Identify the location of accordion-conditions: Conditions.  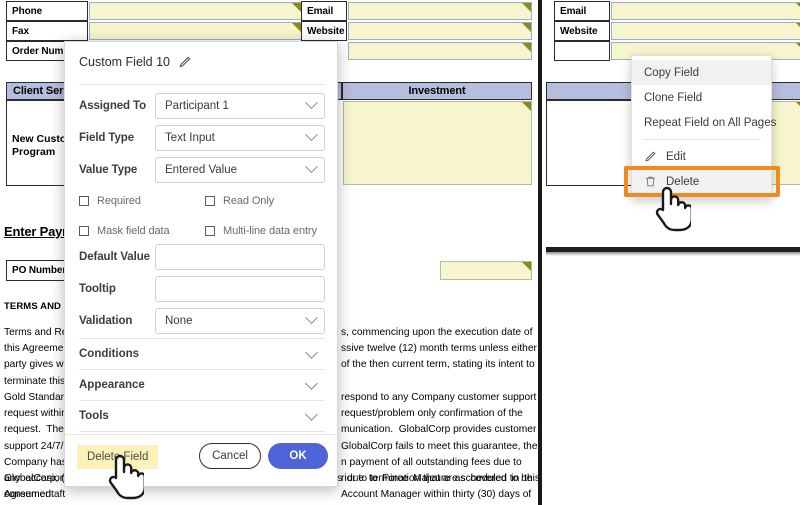
(202, 353).